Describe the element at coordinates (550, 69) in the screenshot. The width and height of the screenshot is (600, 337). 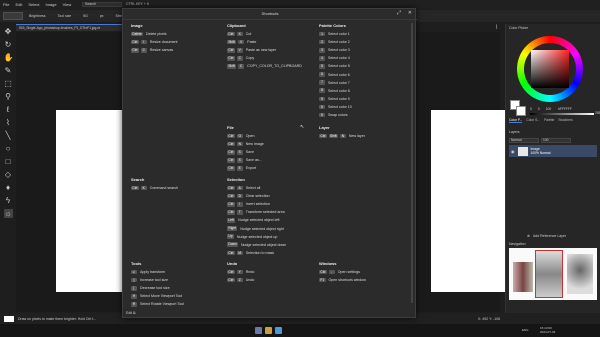
I see `saturation-value-square` at that location.